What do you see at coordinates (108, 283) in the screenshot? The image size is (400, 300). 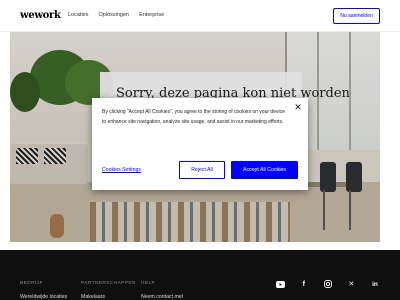 I see `footer-heading: PARTNERSCHAPPEN` at bounding box center [108, 283].